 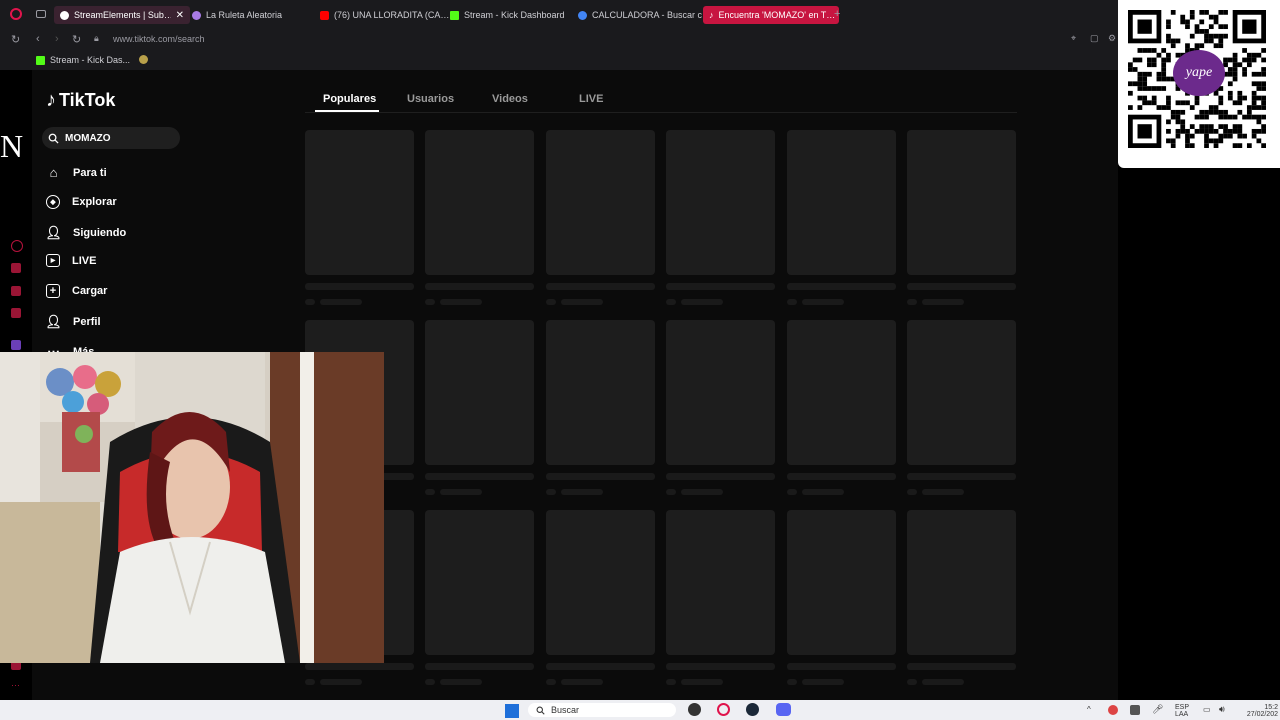 What do you see at coordinates (1073, 38) in the screenshot?
I see `pin-icon: ⌖` at bounding box center [1073, 38].